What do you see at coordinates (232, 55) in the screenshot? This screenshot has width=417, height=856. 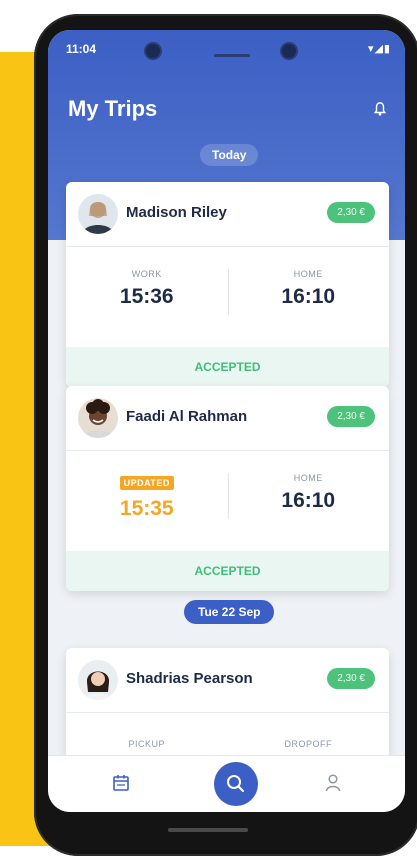 I see `speaker` at bounding box center [232, 55].